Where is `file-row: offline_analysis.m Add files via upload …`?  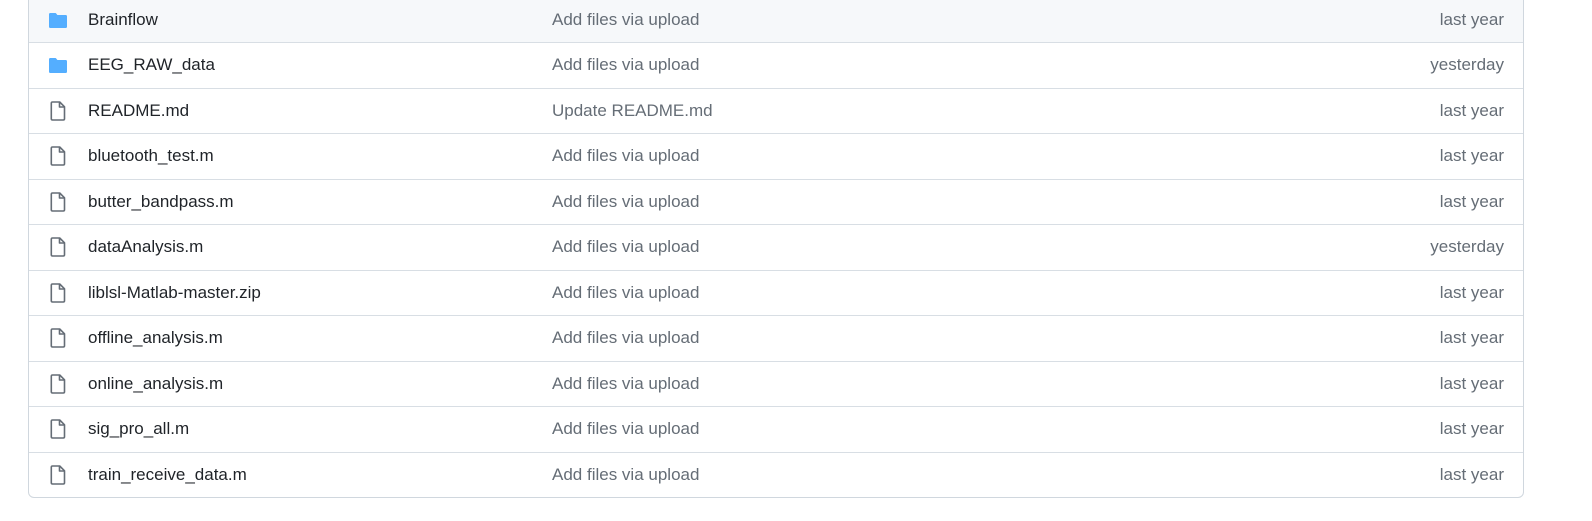
file-row: offline_analysis.m Add files via upload … is located at coordinates (776, 338).